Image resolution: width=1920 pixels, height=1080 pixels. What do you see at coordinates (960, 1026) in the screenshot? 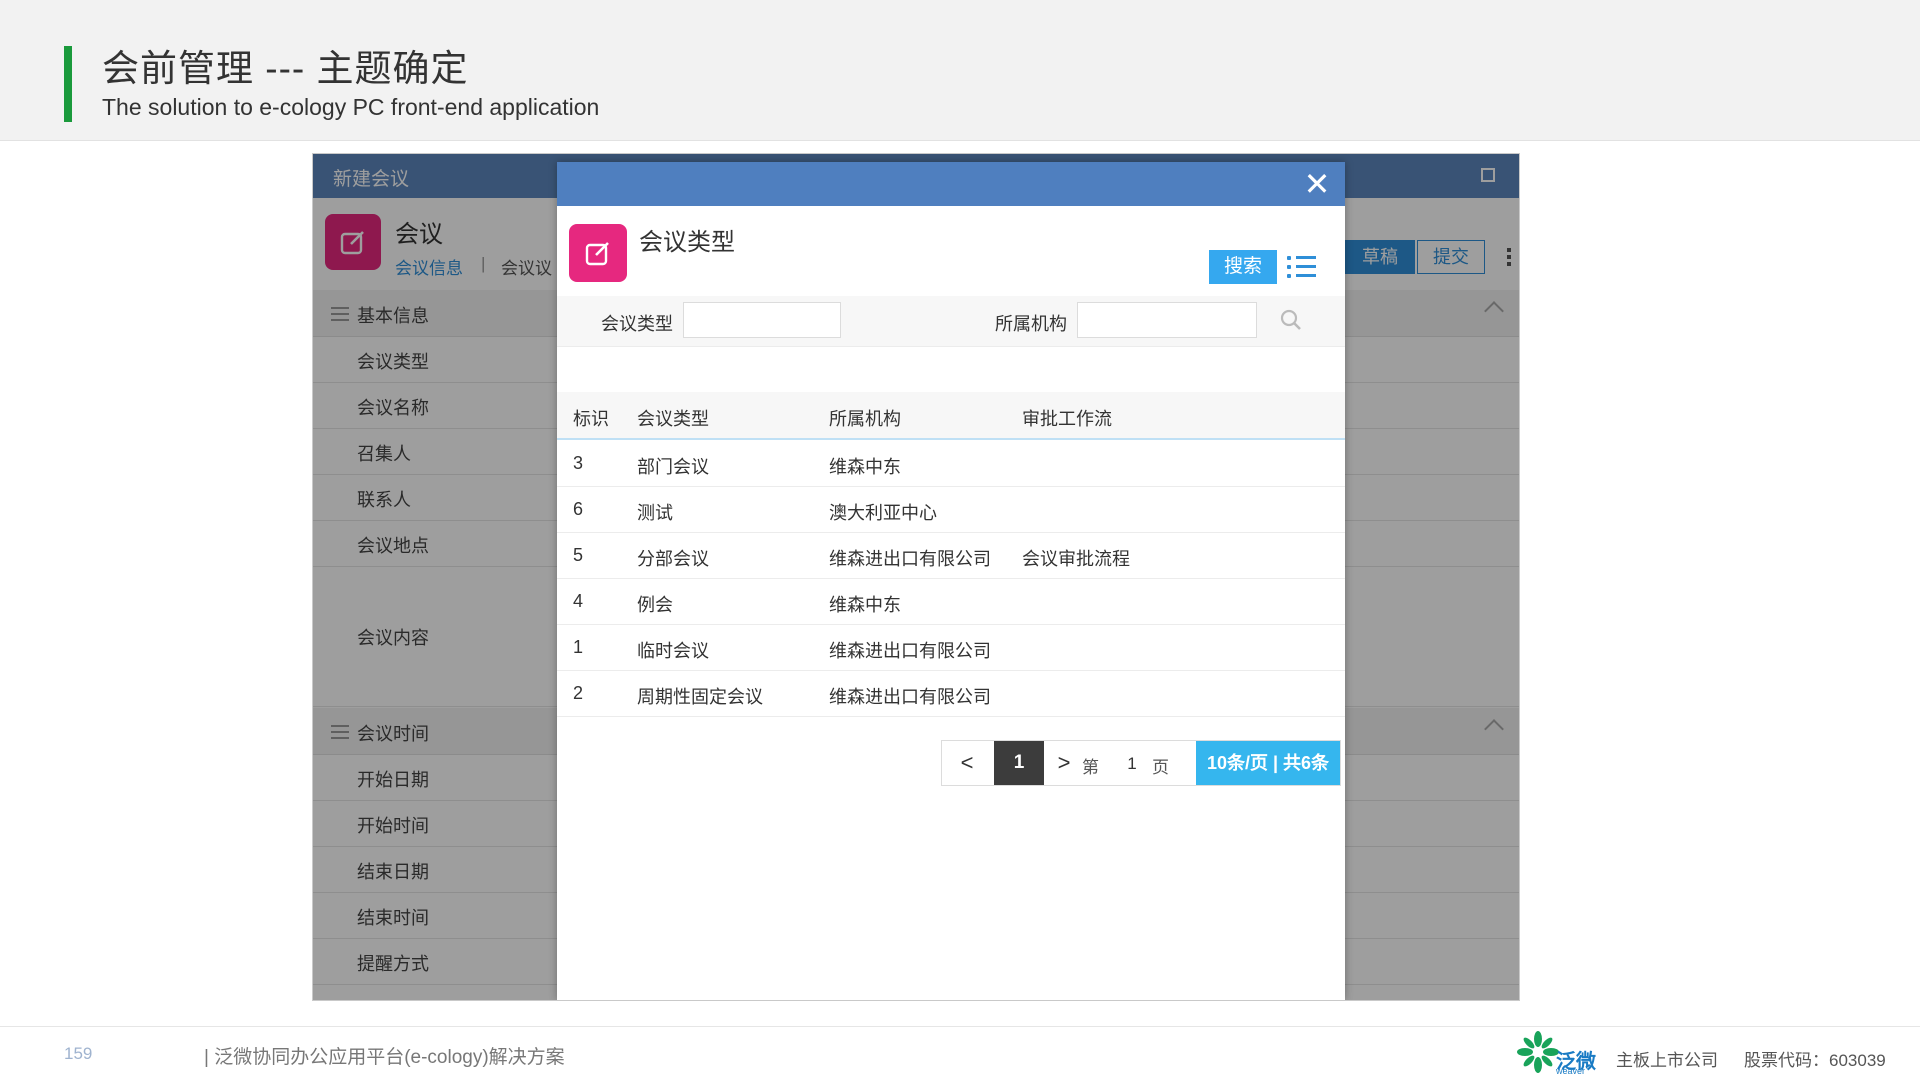
I see `footer-divider` at bounding box center [960, 1026].